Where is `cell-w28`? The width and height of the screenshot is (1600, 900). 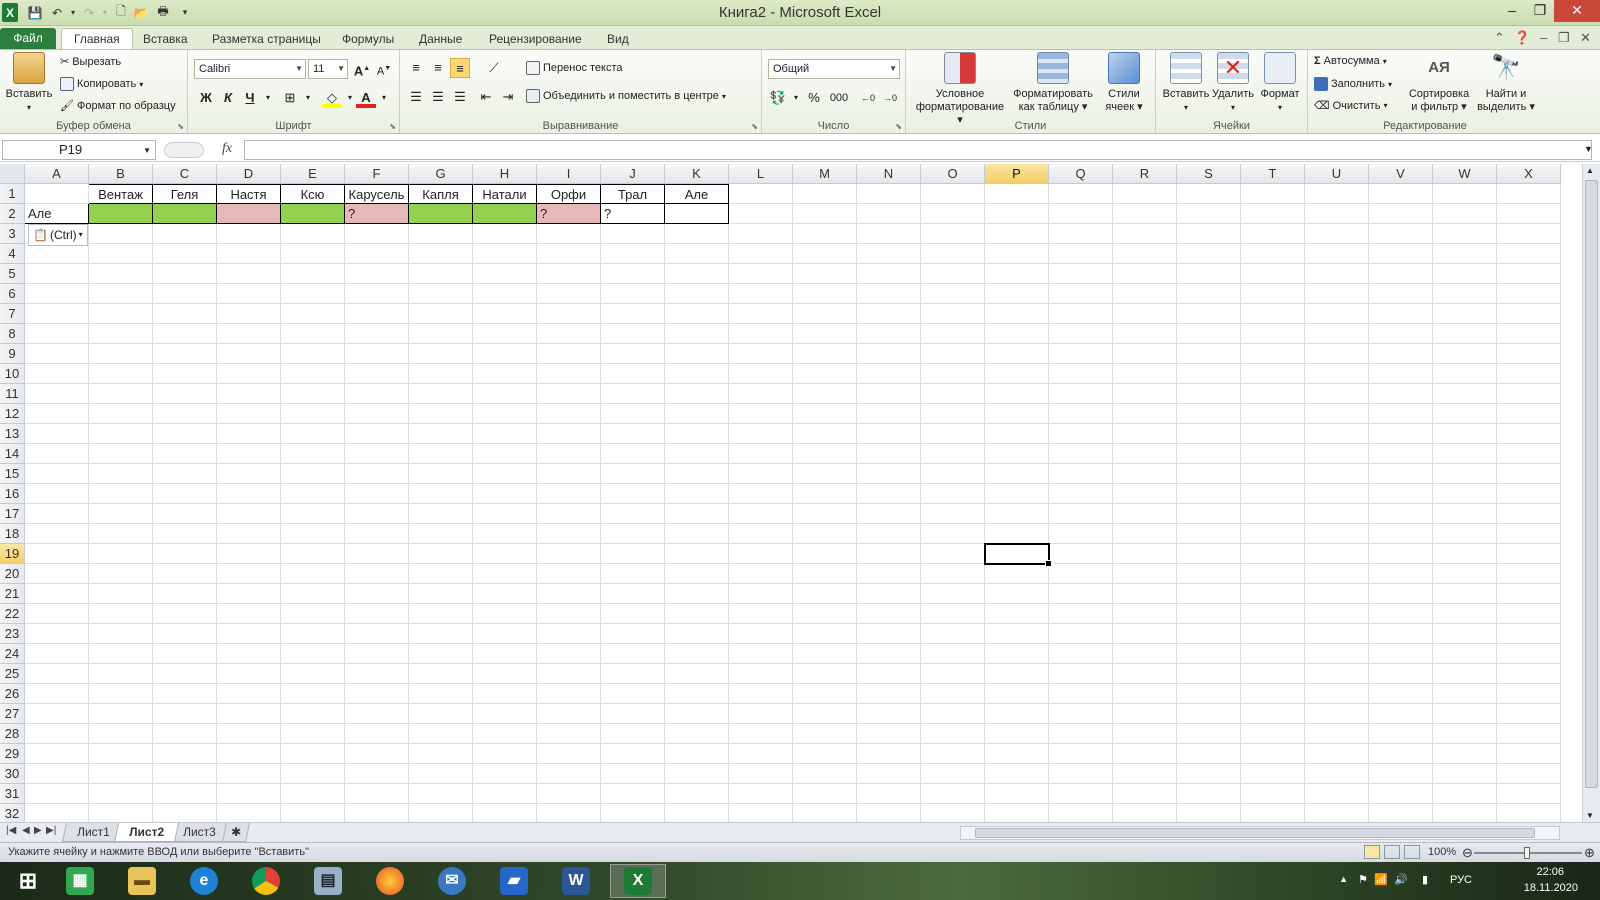
cell-w28 is located at coordinates (1465, 734).